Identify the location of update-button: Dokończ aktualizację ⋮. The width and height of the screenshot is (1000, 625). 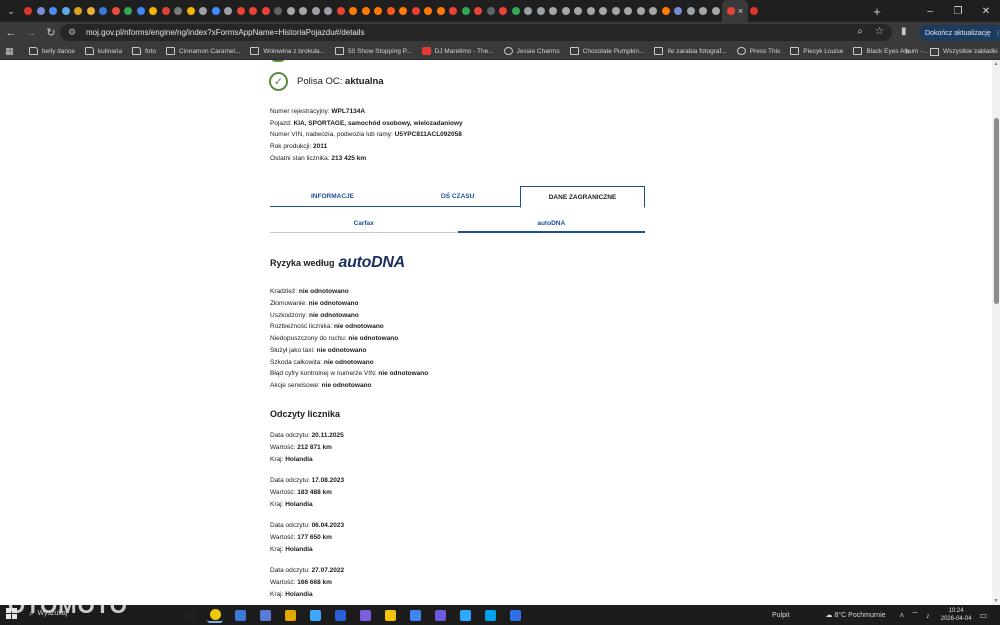
(959, 33).